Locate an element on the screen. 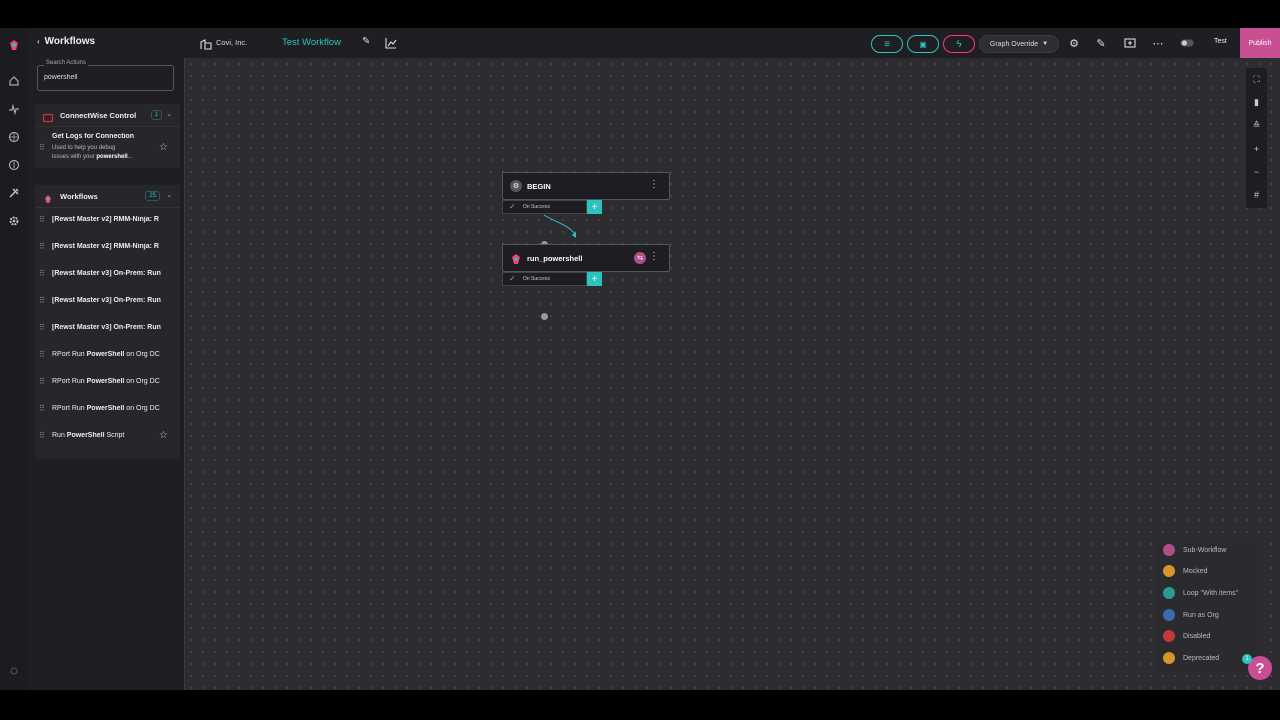  item-title: [Rewst Master v3] On-Prem: Run is located at coordinates (106, 327).